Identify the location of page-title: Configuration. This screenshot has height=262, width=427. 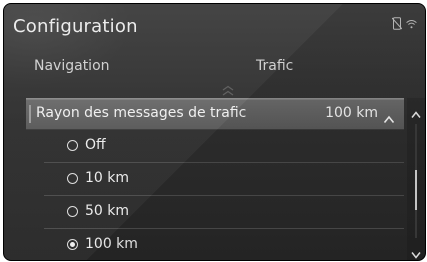
(75, 26).